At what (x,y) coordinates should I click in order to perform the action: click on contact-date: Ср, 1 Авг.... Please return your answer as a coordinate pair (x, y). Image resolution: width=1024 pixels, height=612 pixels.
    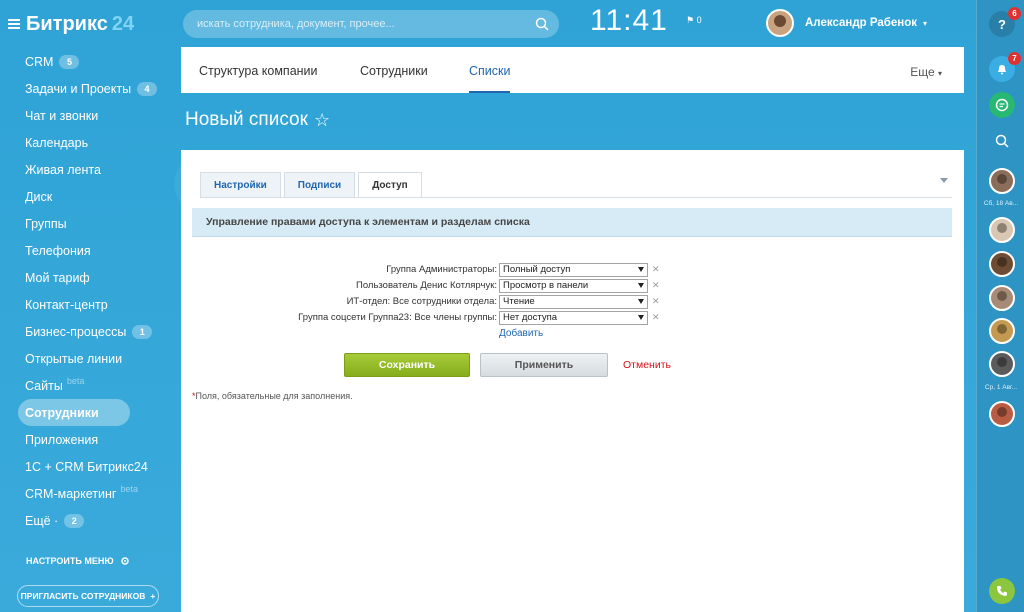
    Looking at the image, I should click on (1001, 387).